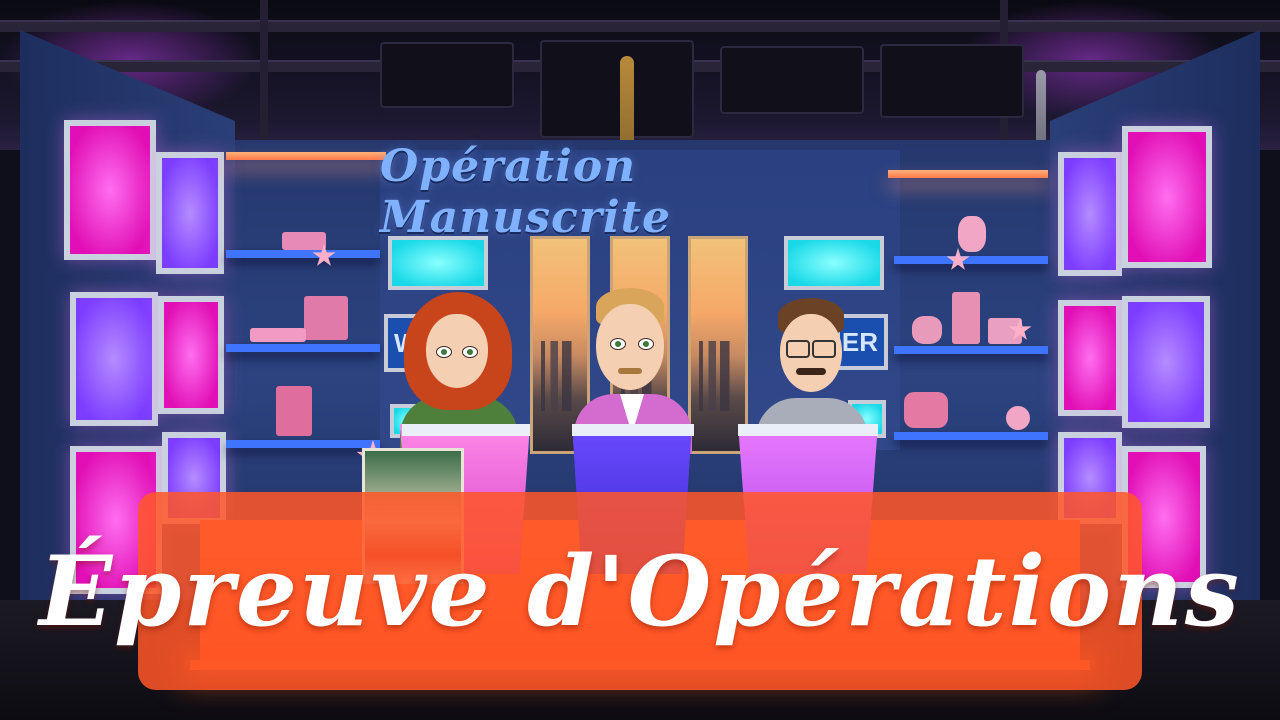 The height and width of the screenshot is (720, 1280). Describe the element at coordinates (278, 335) in the screenshot. I see `pink-box-prop` at that location.